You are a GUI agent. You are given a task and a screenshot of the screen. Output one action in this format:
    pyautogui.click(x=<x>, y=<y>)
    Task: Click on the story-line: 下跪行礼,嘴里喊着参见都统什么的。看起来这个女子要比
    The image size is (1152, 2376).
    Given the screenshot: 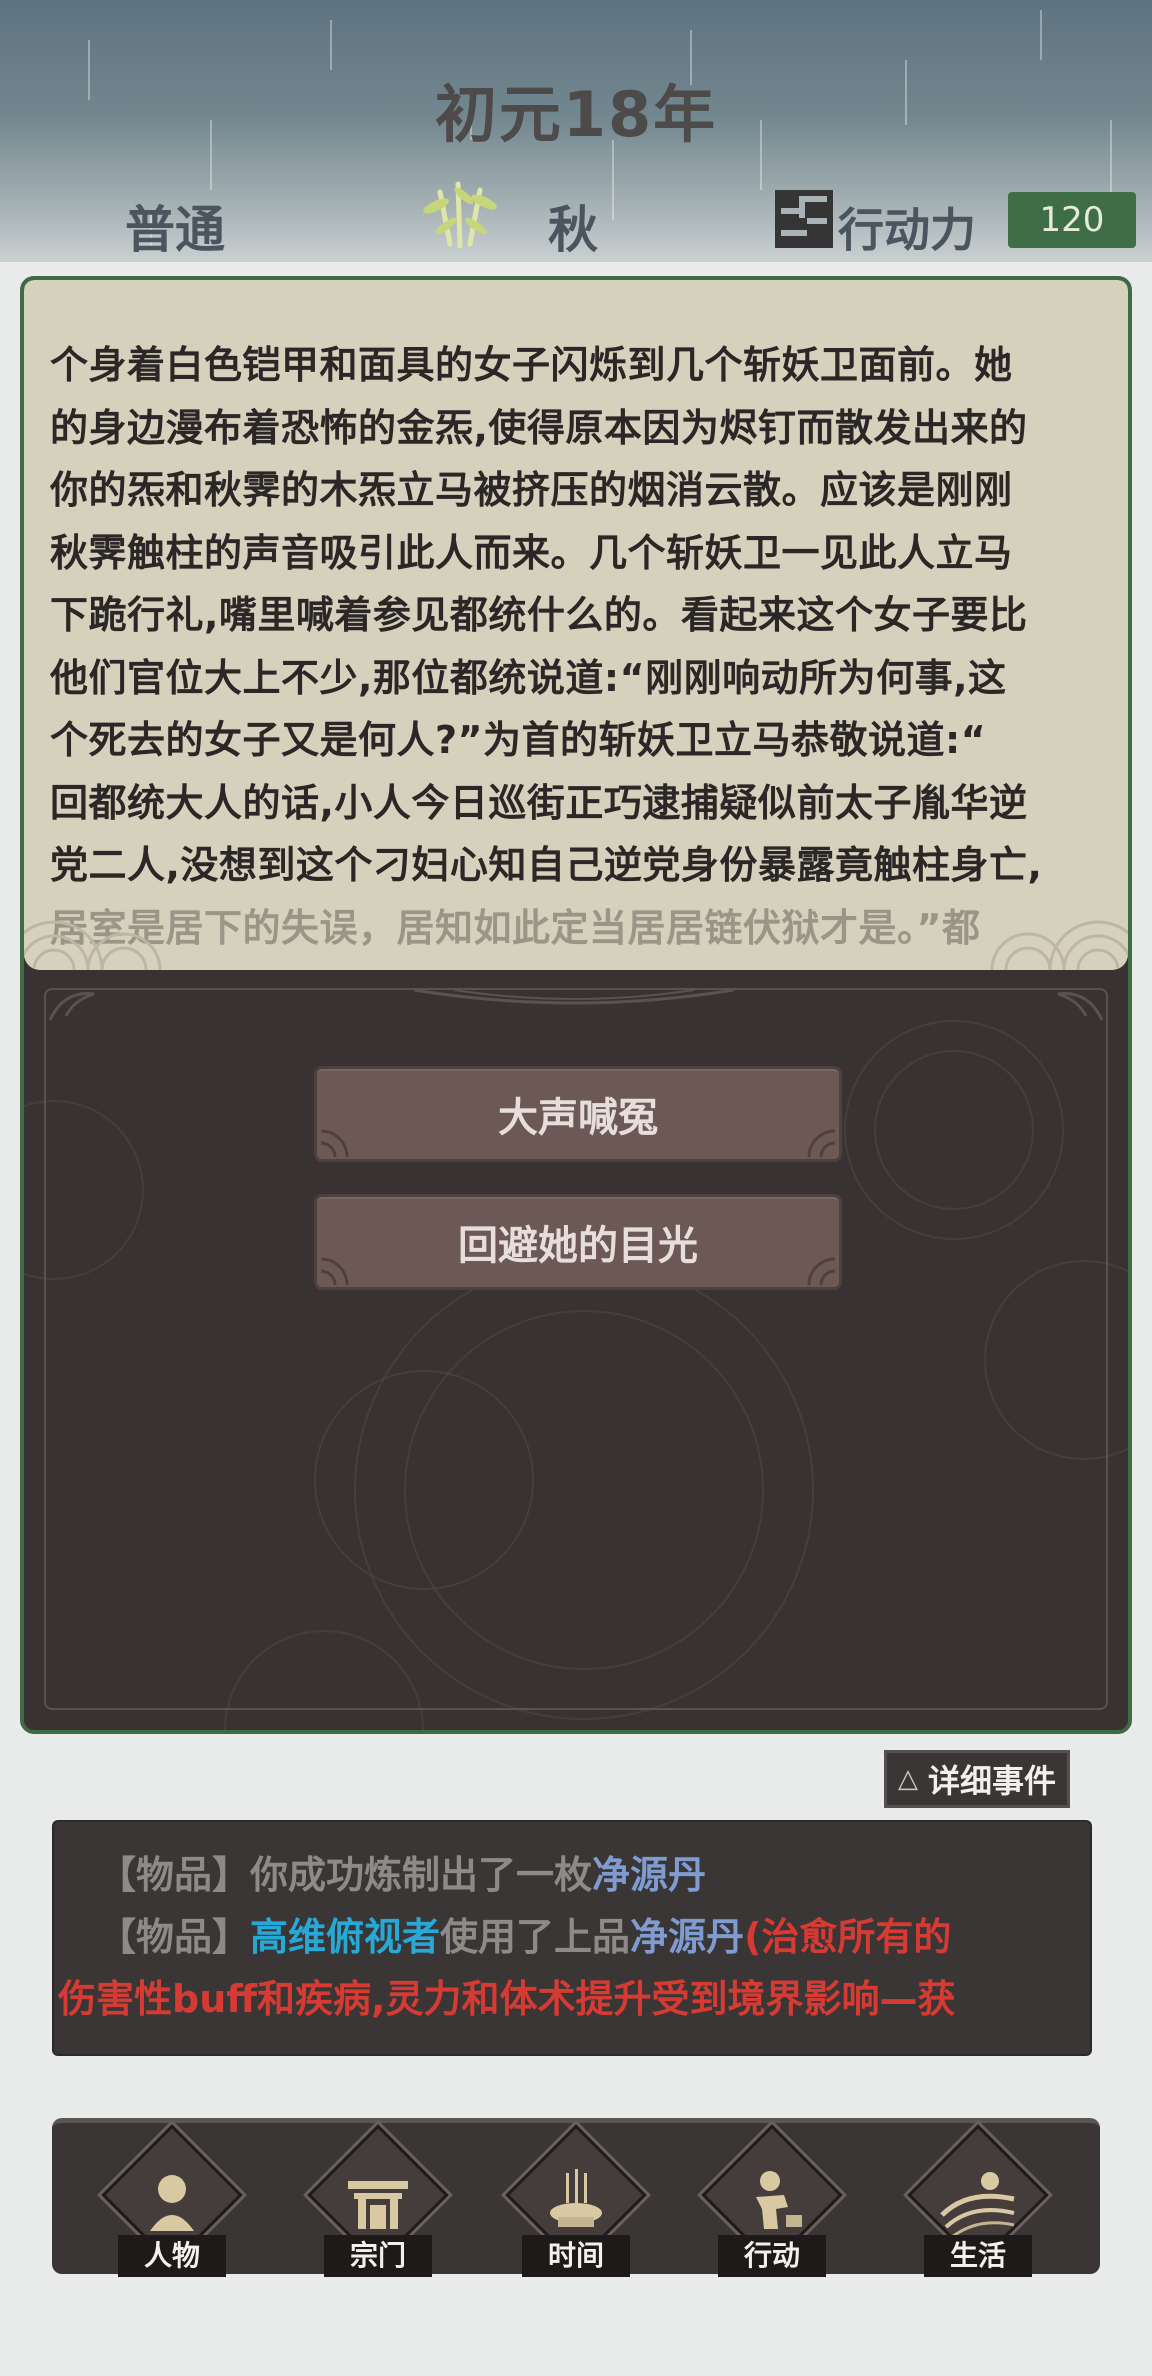 What is the action you would take?
    pyautogui.click(x=539, y=615)
    